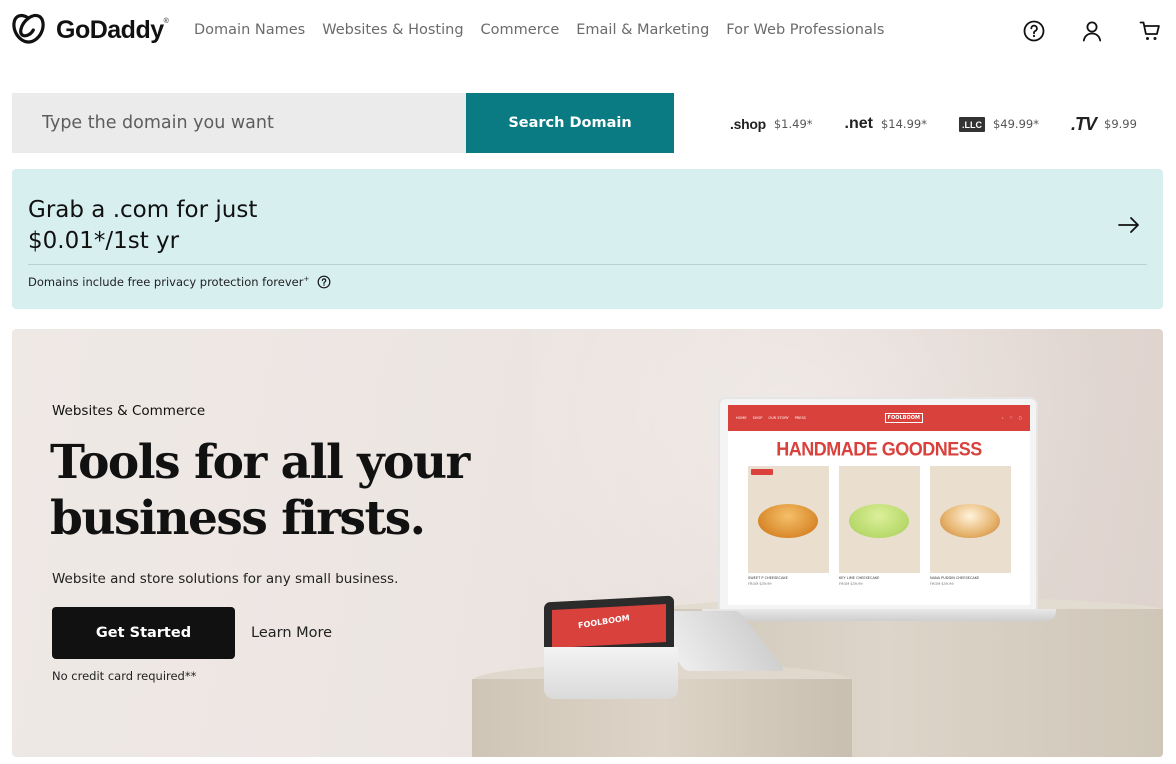 This screenshot has width=1176, height=764. Describe the element at coordinates (768, 578) in the screenshot. I see `mockup-product-name: SWEET P CHEESECAKE` at that location.